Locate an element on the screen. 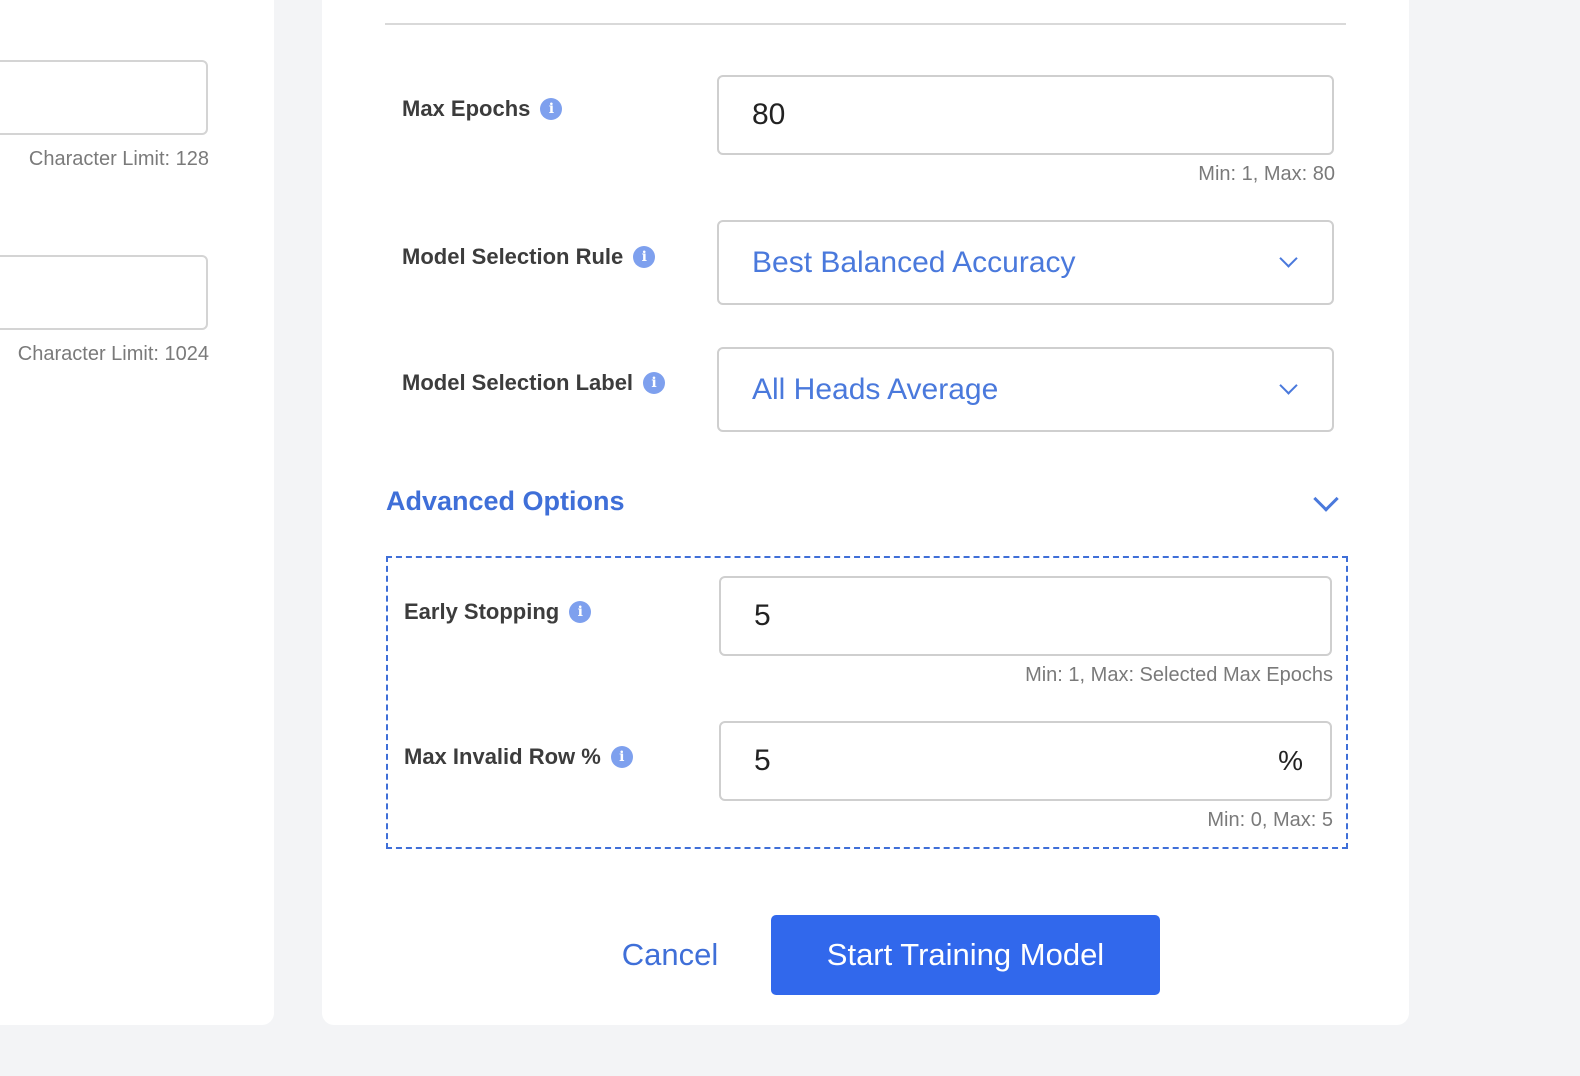 The width and height of the screenshot is (1580, 1076). advanced-options-toggle: Advanced Options is located at coordinates (505, 501).